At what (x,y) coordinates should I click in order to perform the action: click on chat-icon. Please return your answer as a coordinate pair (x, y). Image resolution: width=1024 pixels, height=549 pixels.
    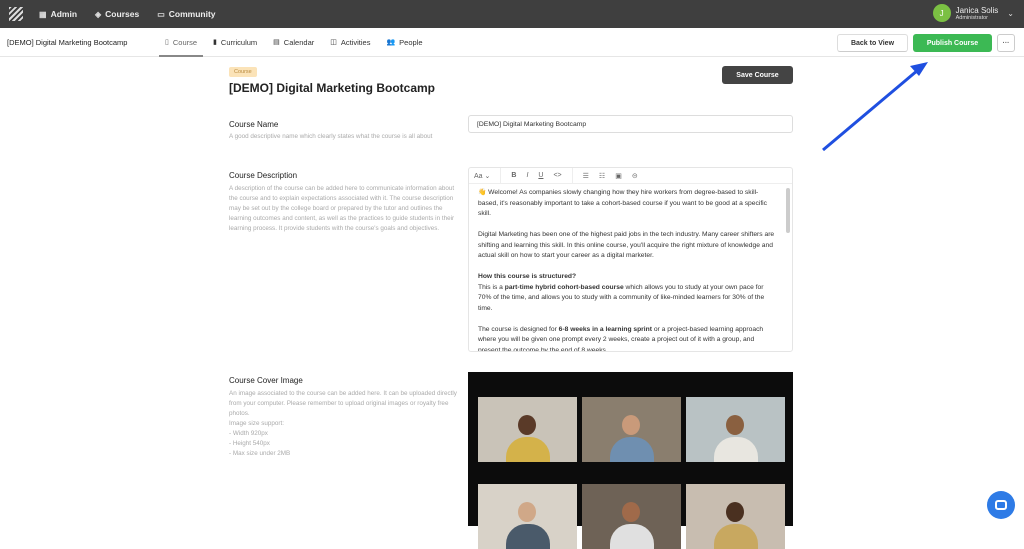
    Looking at the image, I should click on (1001, 505).